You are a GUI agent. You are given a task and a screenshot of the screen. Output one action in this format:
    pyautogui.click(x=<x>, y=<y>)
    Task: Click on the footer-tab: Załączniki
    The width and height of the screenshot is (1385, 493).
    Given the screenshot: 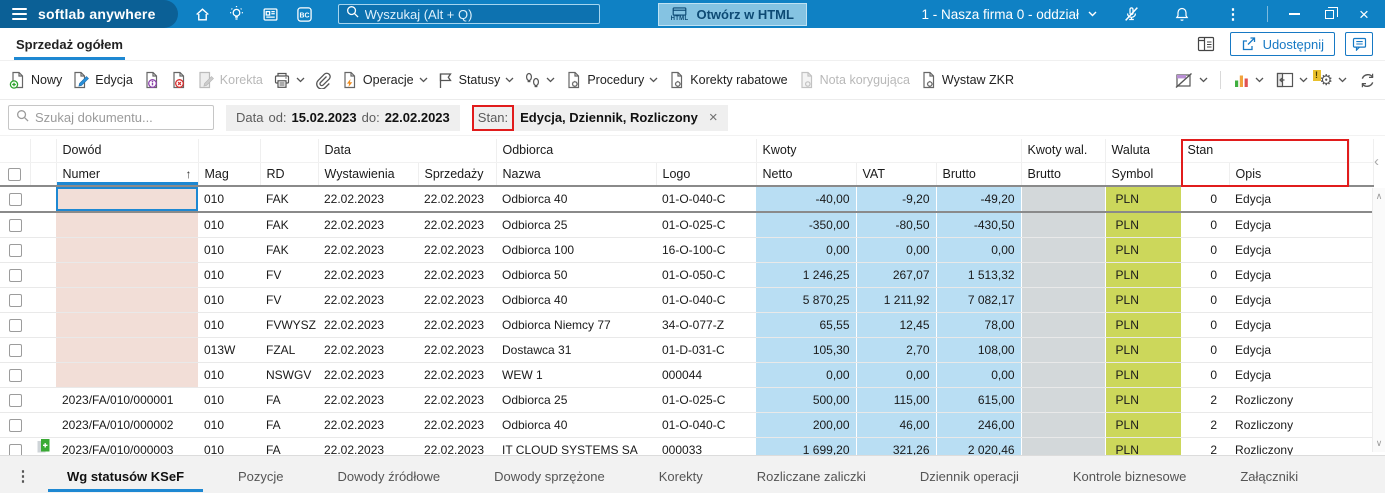 What is the action you would take?
    pyautogui.click(x=1269, y=474)
    